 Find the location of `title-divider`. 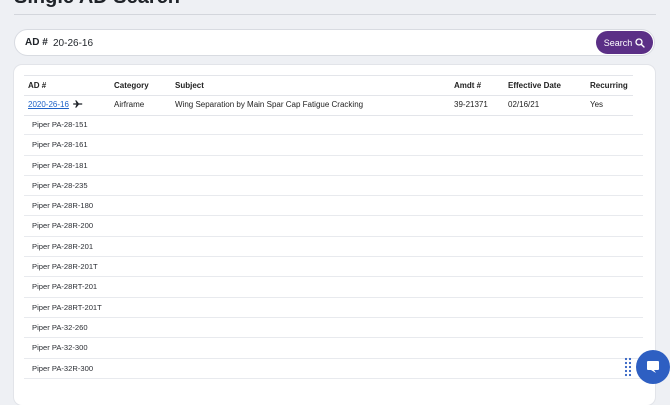

title-divider is located at coordinates (335, 14).